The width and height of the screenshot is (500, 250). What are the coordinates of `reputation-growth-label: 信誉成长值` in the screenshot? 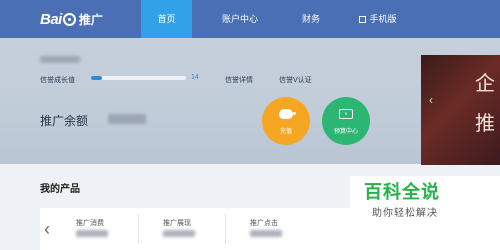 It's located at (57, 80).